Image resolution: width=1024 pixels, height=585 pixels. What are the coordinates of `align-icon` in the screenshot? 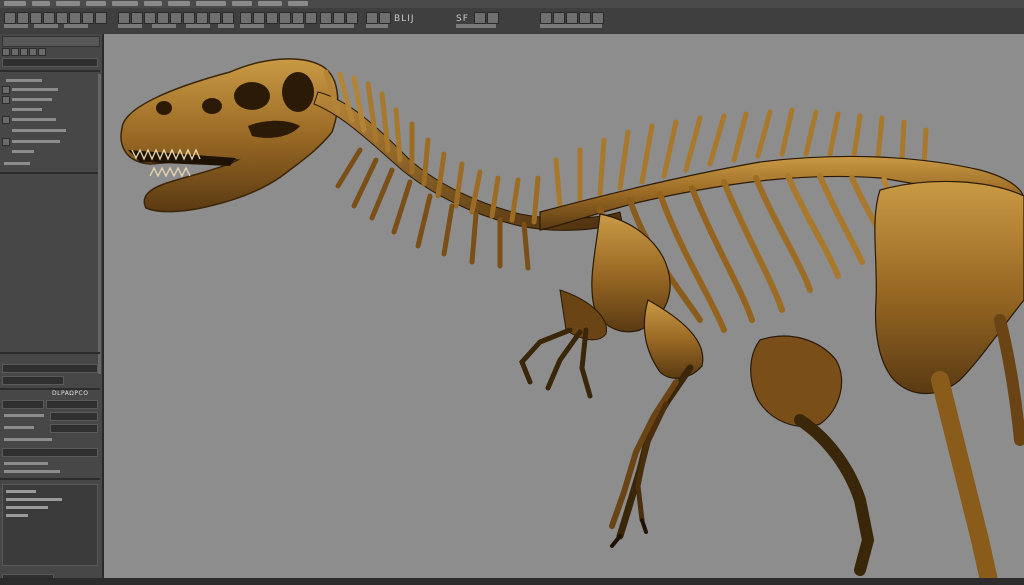 It's located at (272, 18).